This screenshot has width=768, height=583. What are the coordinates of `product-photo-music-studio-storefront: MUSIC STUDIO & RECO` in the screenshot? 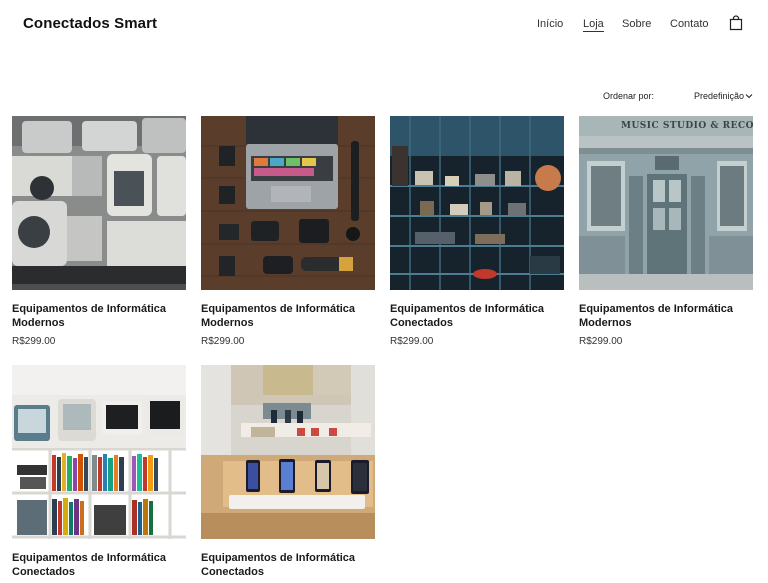 It's located at (666, 203).